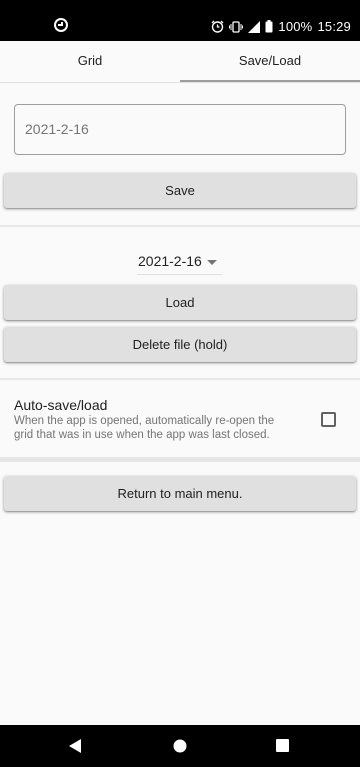 The height and width of the screenshot is (767, 360). What do you see at coordinates (180, 302) in the screenshot?
I see `load-button: Load` at bounding box center [180, 302].